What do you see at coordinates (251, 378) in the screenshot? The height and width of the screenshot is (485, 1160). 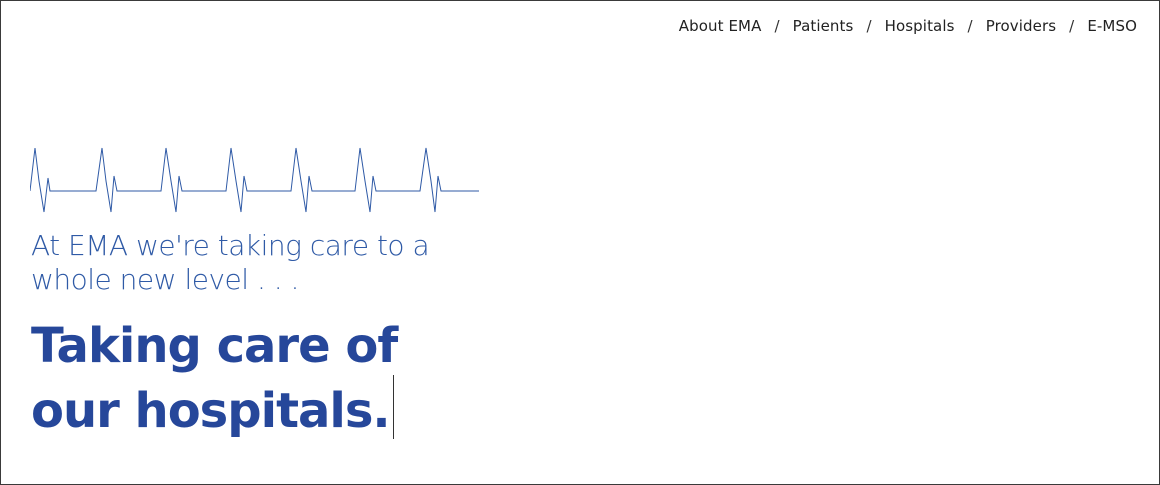 I see `hero-headline: Taking care of our hospitals.` at bounding box center [251, 378].